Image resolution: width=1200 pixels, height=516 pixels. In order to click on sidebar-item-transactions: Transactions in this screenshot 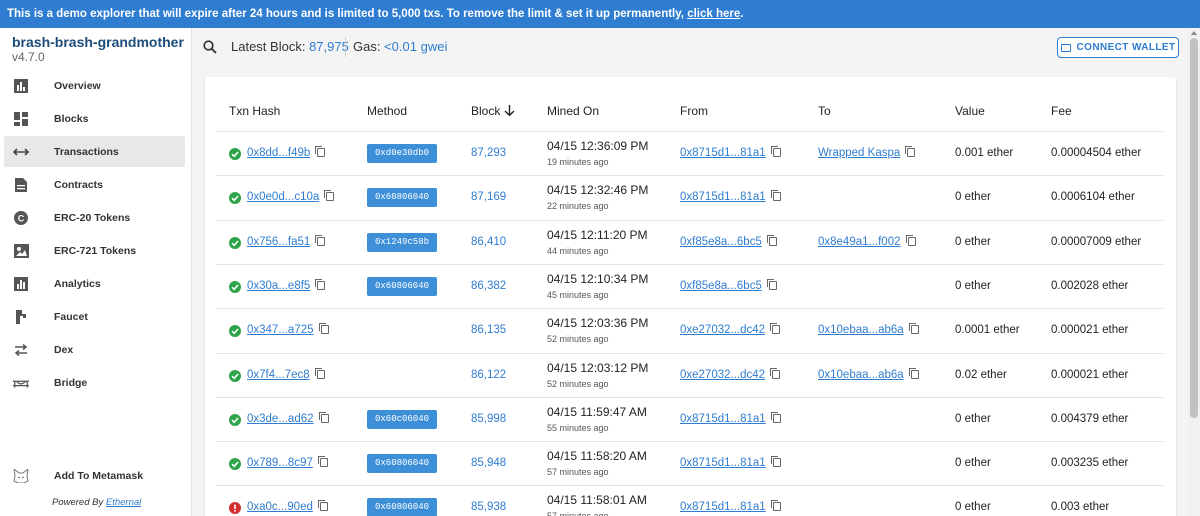, I will do `click(94, 151)`.